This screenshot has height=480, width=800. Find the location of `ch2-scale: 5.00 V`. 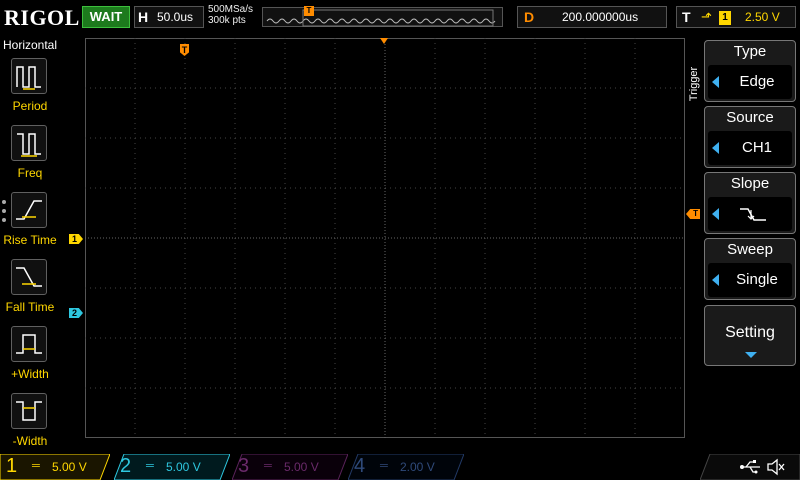

ch2-scale: 5.00 V is located at coordinates (183, 467).